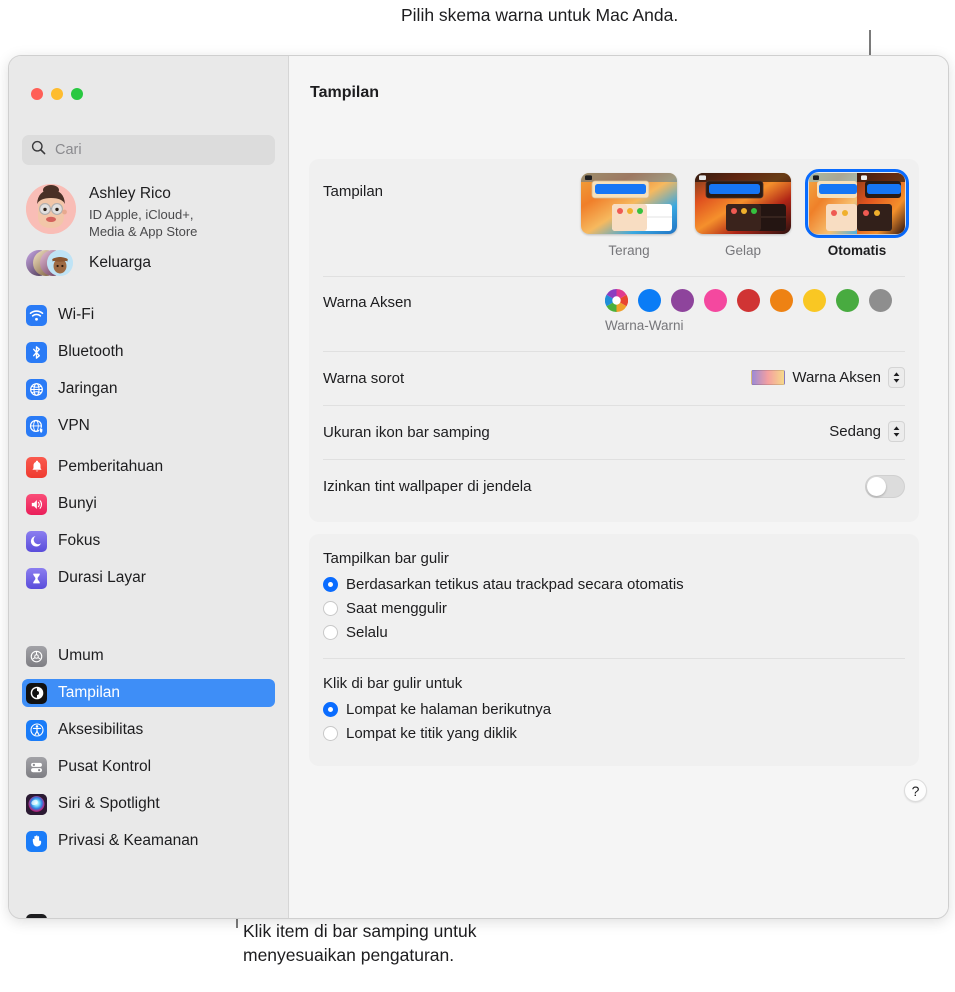  I want to click on sidebar-item-privasi-keamanan: Privasi & Keamanan, so click(148, 841).